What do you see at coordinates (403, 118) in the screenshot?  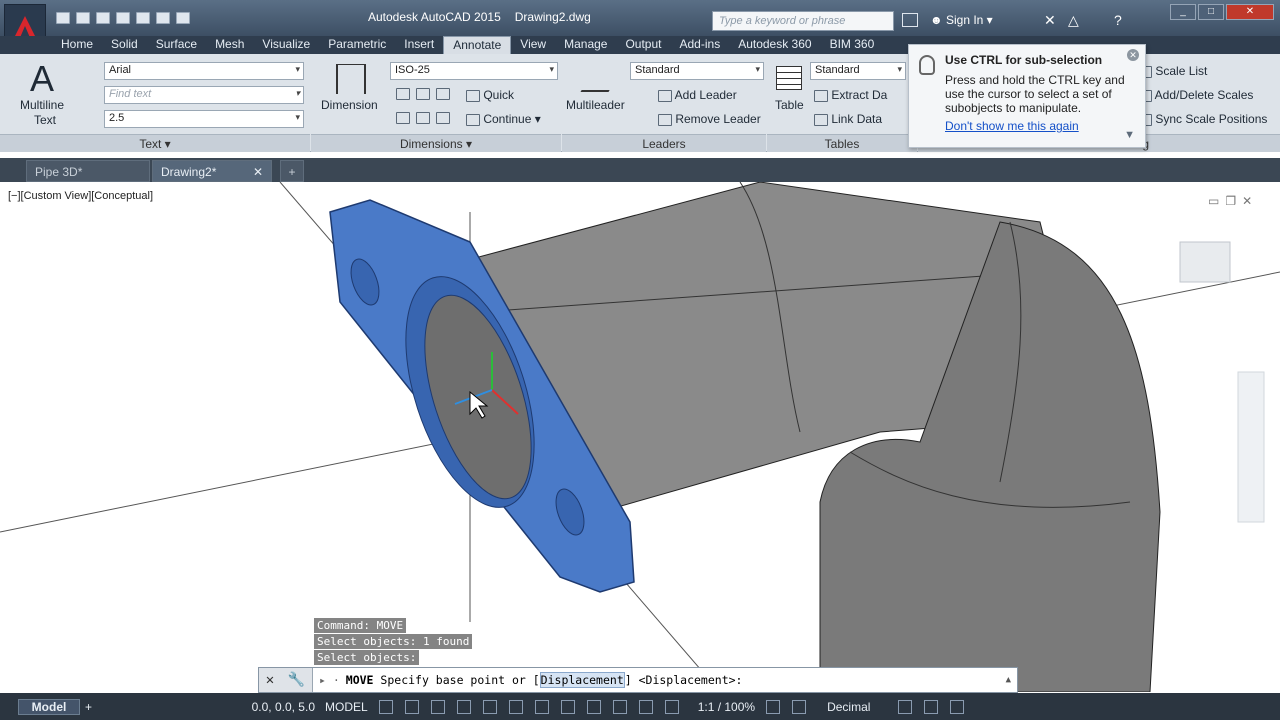 I see `baseline-dim-icon` at bounding box center [403, 118].